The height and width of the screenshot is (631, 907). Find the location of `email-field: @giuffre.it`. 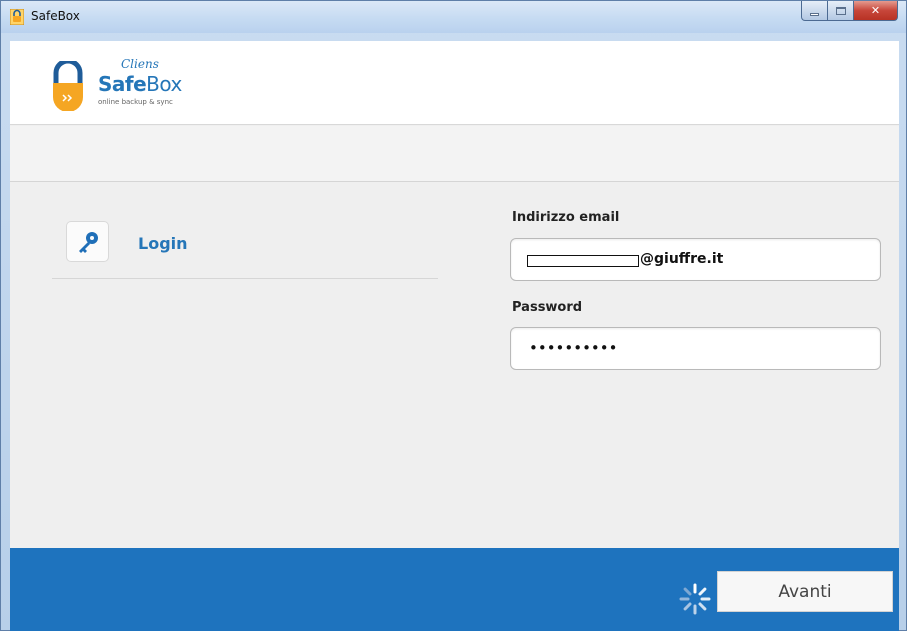

email-field: @giuffre.it is located at coordinates (695, 259).